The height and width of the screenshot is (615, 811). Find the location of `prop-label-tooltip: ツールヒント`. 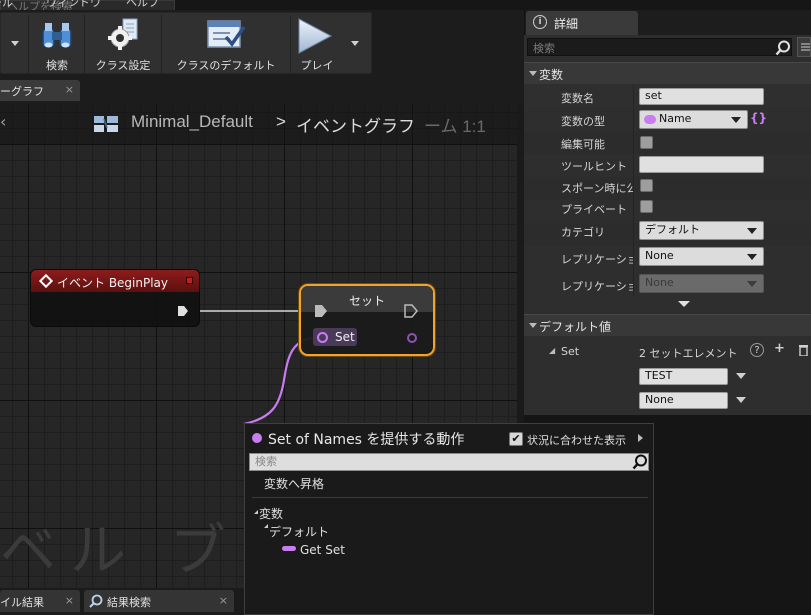

prop-label-tooltip: ツールヒント is located at coordinates (594, 166).